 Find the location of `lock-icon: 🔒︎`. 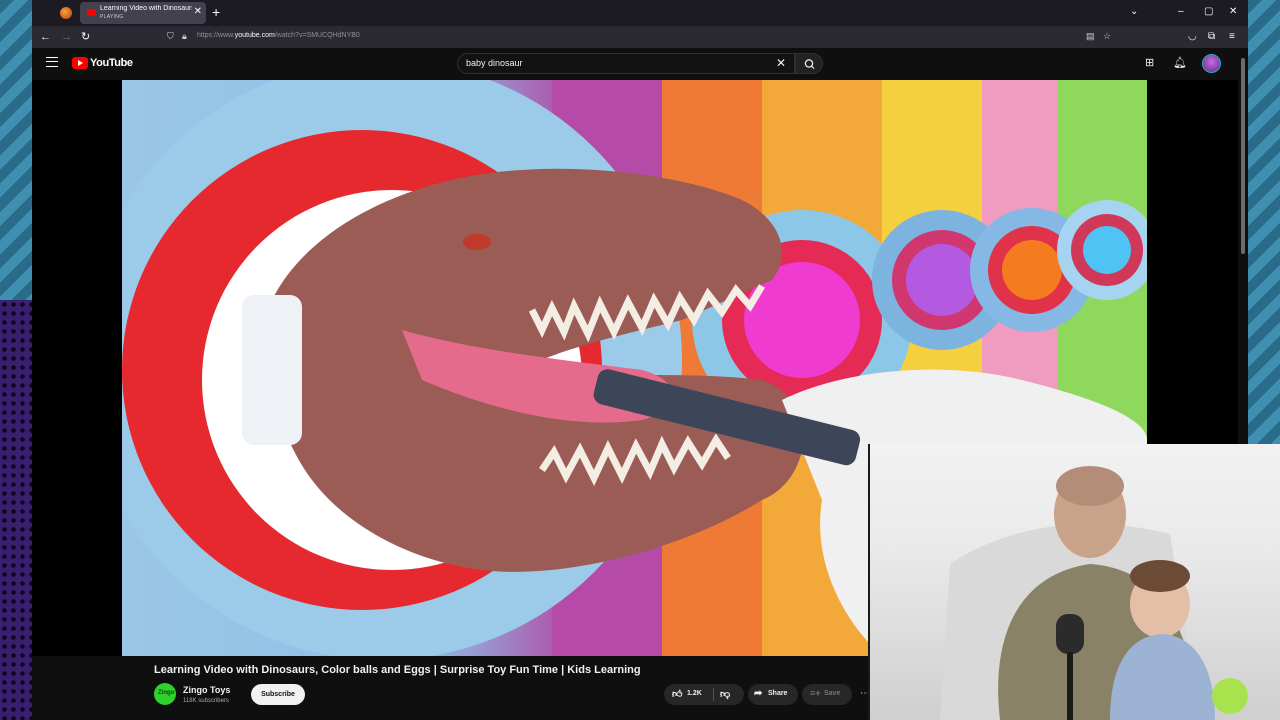

lock-icon: 🔒︎ is located at coordinates (184, 36).